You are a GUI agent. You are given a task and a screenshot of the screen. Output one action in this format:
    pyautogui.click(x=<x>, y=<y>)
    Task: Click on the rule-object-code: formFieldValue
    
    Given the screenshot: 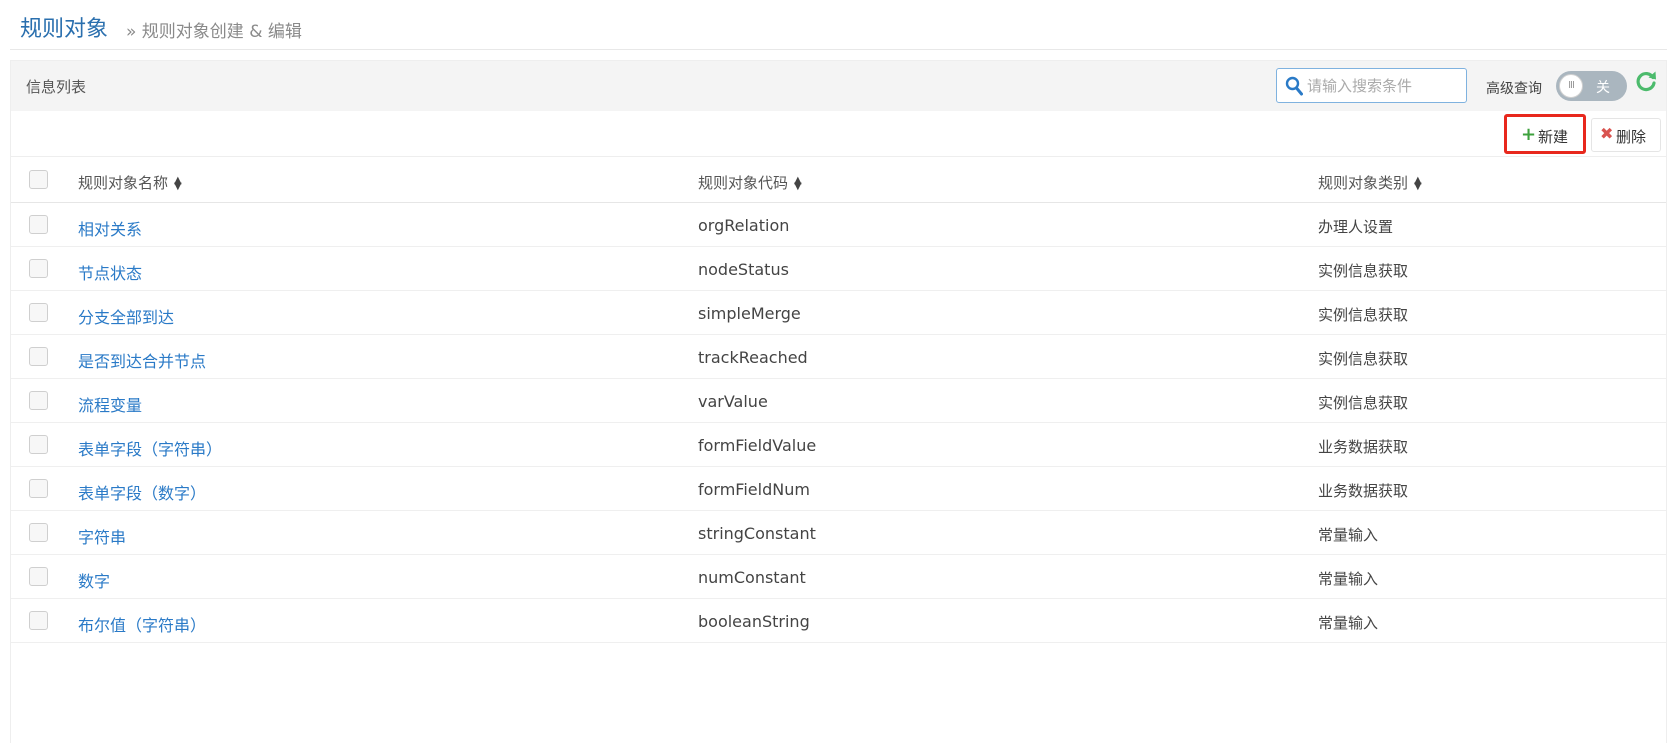 What is the action you would take?
    pyautogui.click(x=757, y=445)
    